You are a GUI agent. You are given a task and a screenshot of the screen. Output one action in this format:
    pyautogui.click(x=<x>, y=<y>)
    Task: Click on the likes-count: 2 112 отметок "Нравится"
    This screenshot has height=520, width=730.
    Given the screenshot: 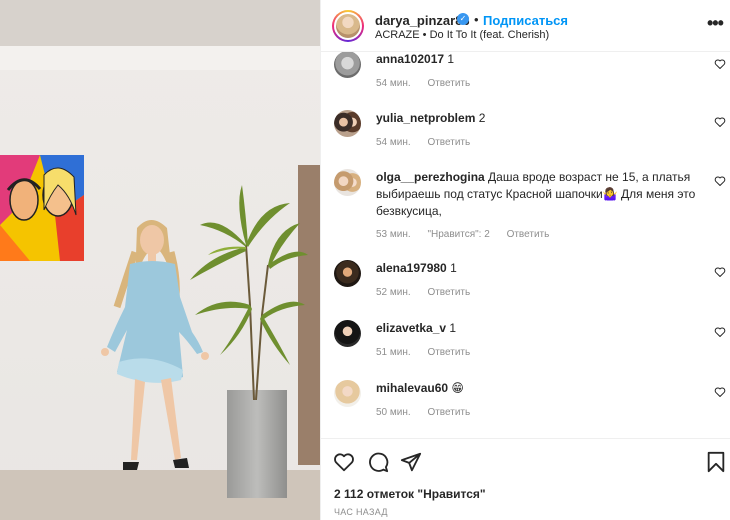 What is the action you would take?
    pyautogui.click(x=410, y=494)
    